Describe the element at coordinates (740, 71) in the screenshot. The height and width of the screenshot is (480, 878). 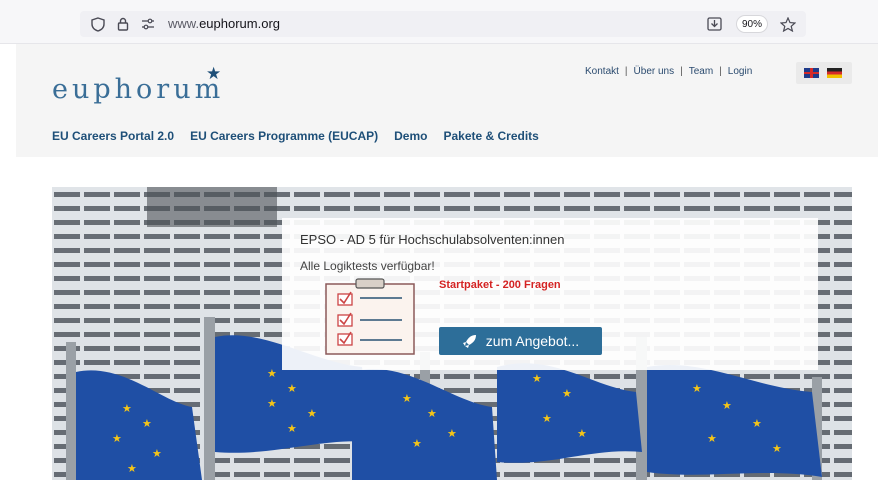
I see `link-login: Login` at that location.